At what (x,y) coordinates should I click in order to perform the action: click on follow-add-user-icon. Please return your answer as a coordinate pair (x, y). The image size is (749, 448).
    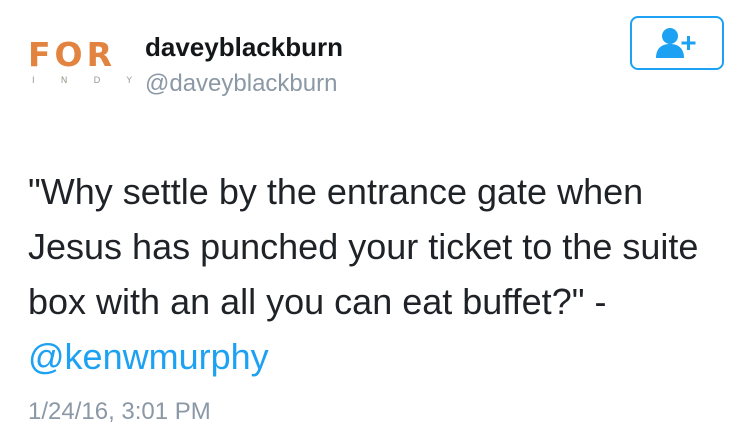
    Looking at the image, I should click on (677, 43).